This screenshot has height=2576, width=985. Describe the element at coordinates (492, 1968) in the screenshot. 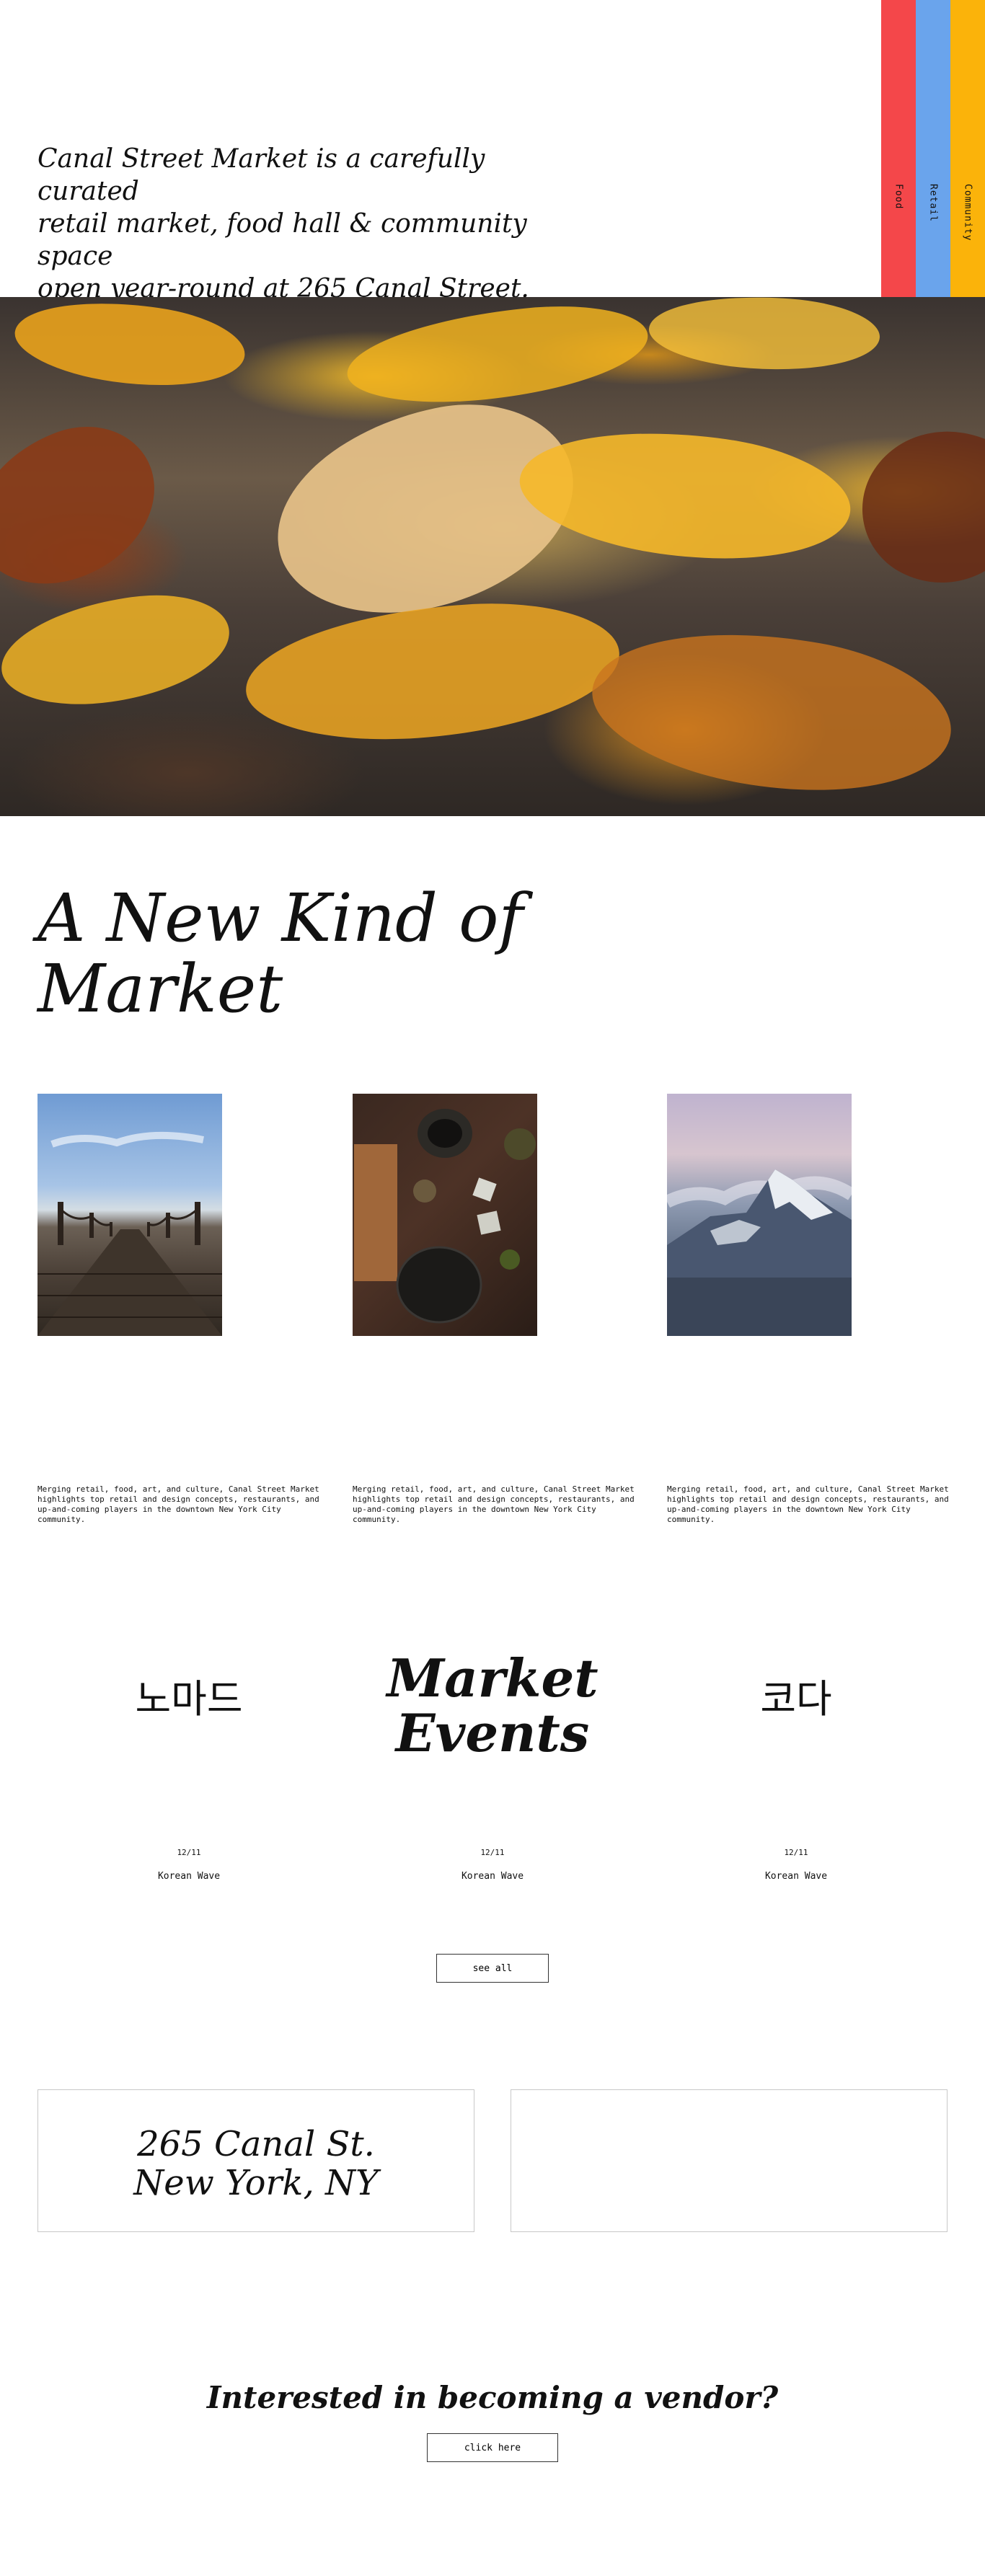

I see `see-all-events-button: see all` at that location.